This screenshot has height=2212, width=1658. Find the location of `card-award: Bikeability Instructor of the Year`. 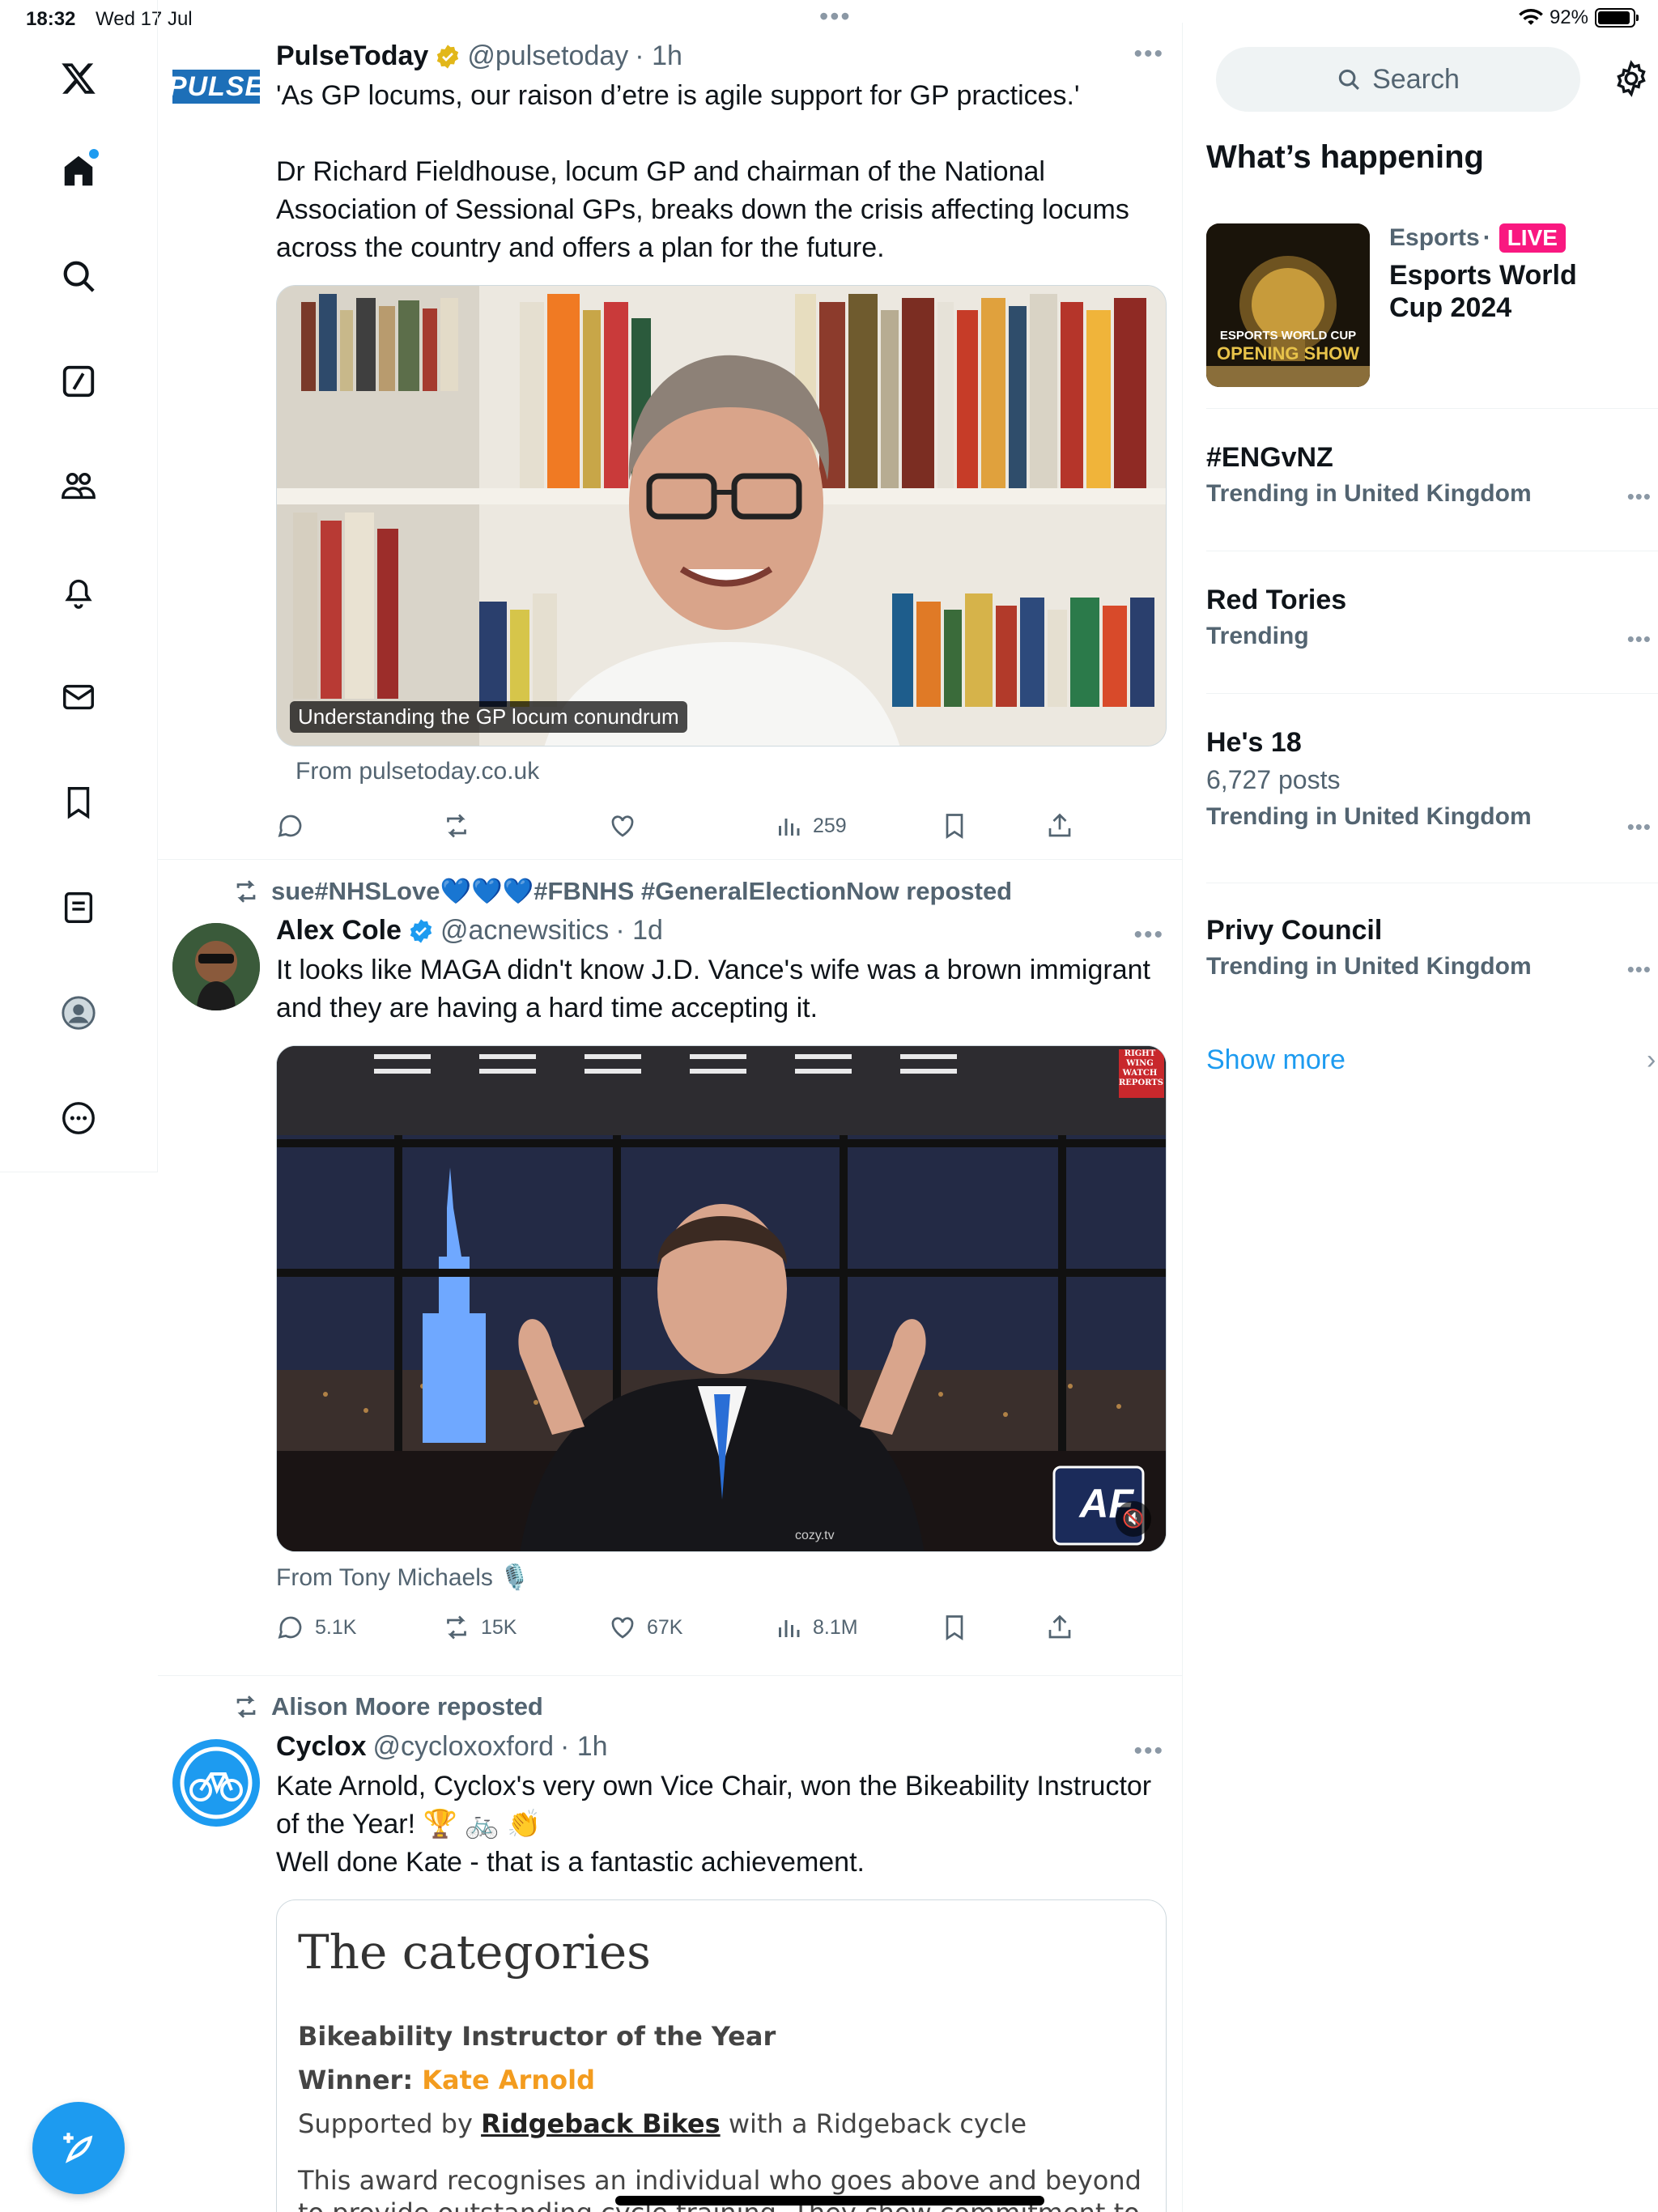

card-award: Bikeability Instructor of the Year is located at coordinates (537, 2037).